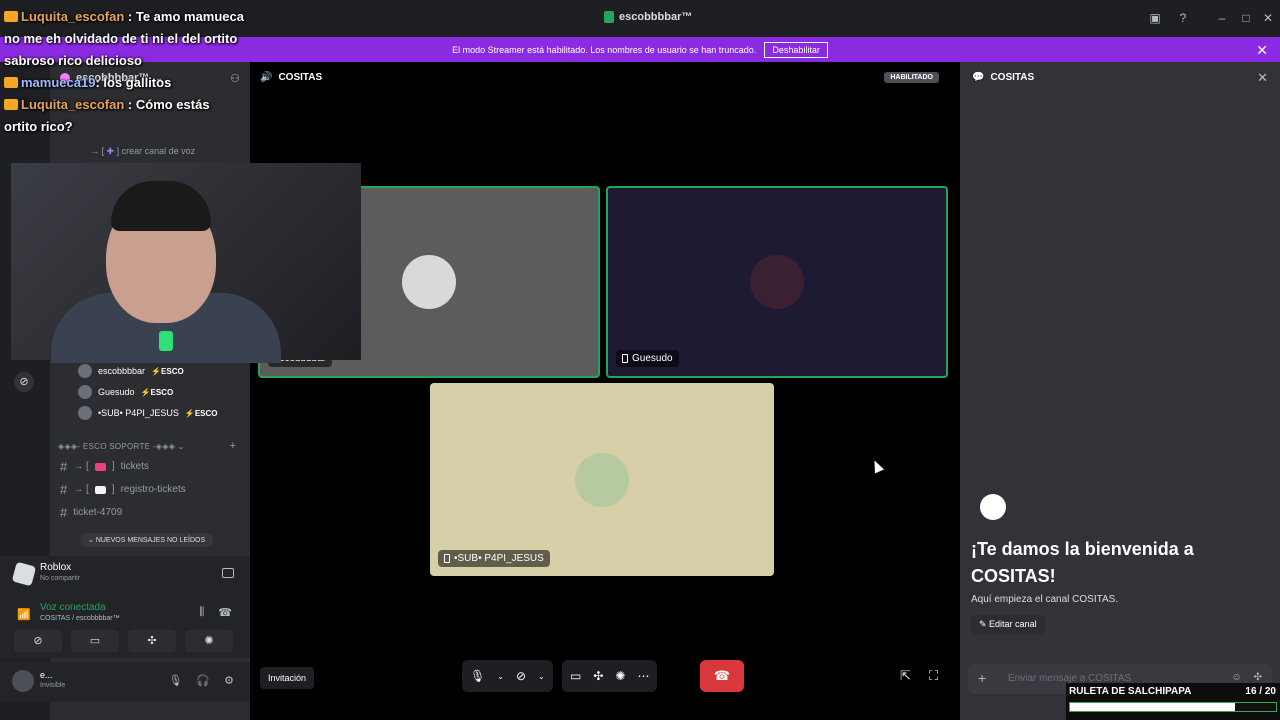  Describe the element at coordinates (152, 641) in the screenshot. I see `activities-button: ✣` at that location.